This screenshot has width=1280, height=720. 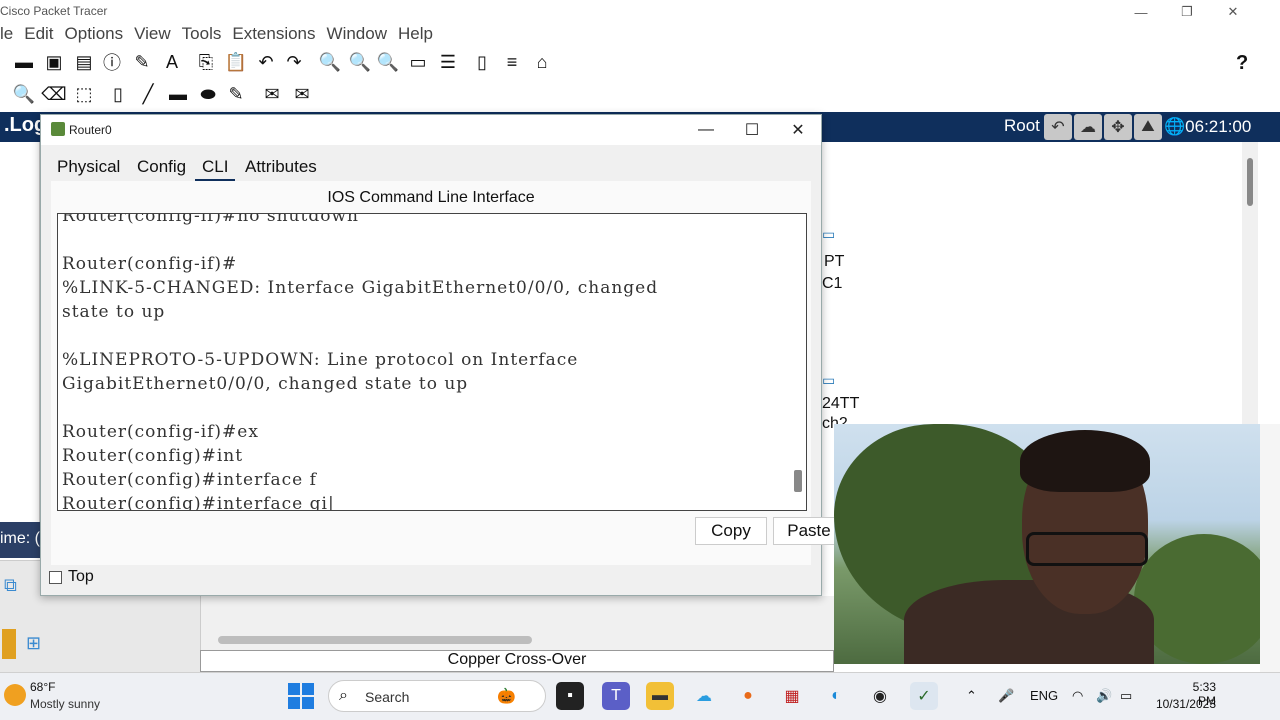 What do you see at coordinates (1118, 127) in the screenshot?
I see `move-icon: ✥` at bounding box center [1118, 127].